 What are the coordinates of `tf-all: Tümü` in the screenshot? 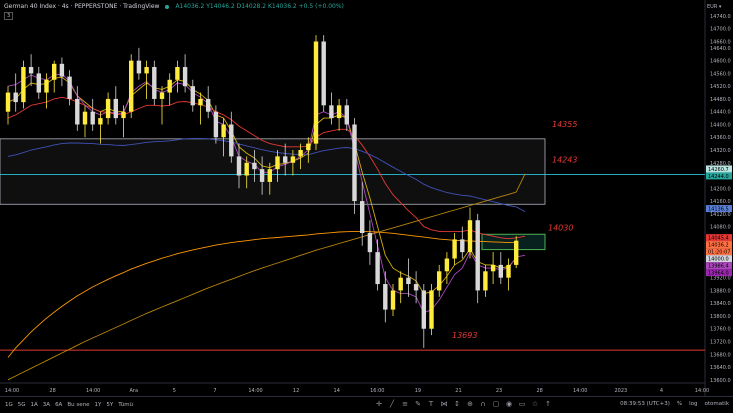 It's located at (125, 405).